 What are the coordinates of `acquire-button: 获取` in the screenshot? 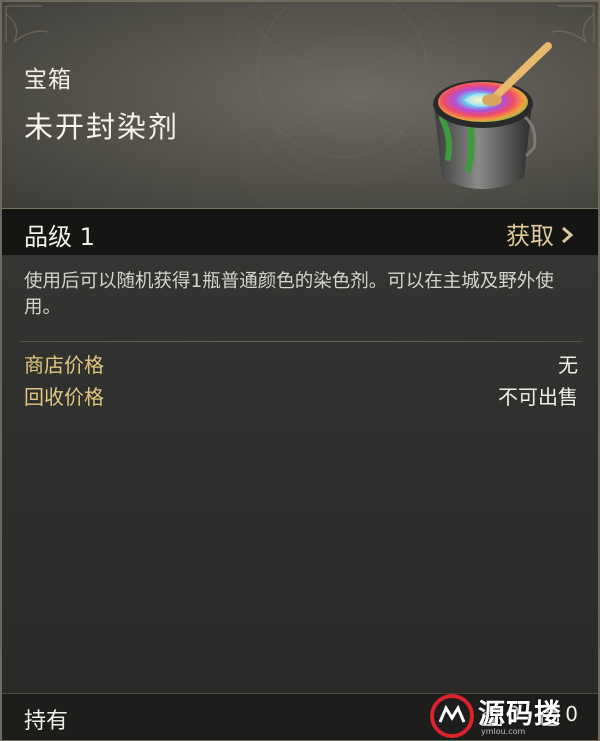 It's located at (540, 233).